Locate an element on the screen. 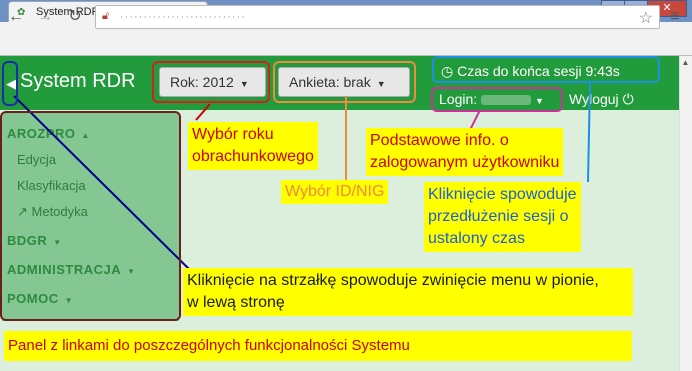 This screenshot has height=371, width=692. note-user-line2: zalogowanym użytkowniku is located at coordinates (465, 162).